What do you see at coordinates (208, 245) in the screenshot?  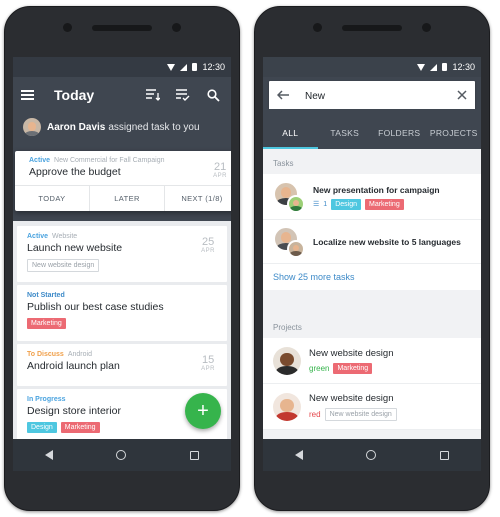 I see `task-due-date: 25 APR` at bounding box center [208, 245].